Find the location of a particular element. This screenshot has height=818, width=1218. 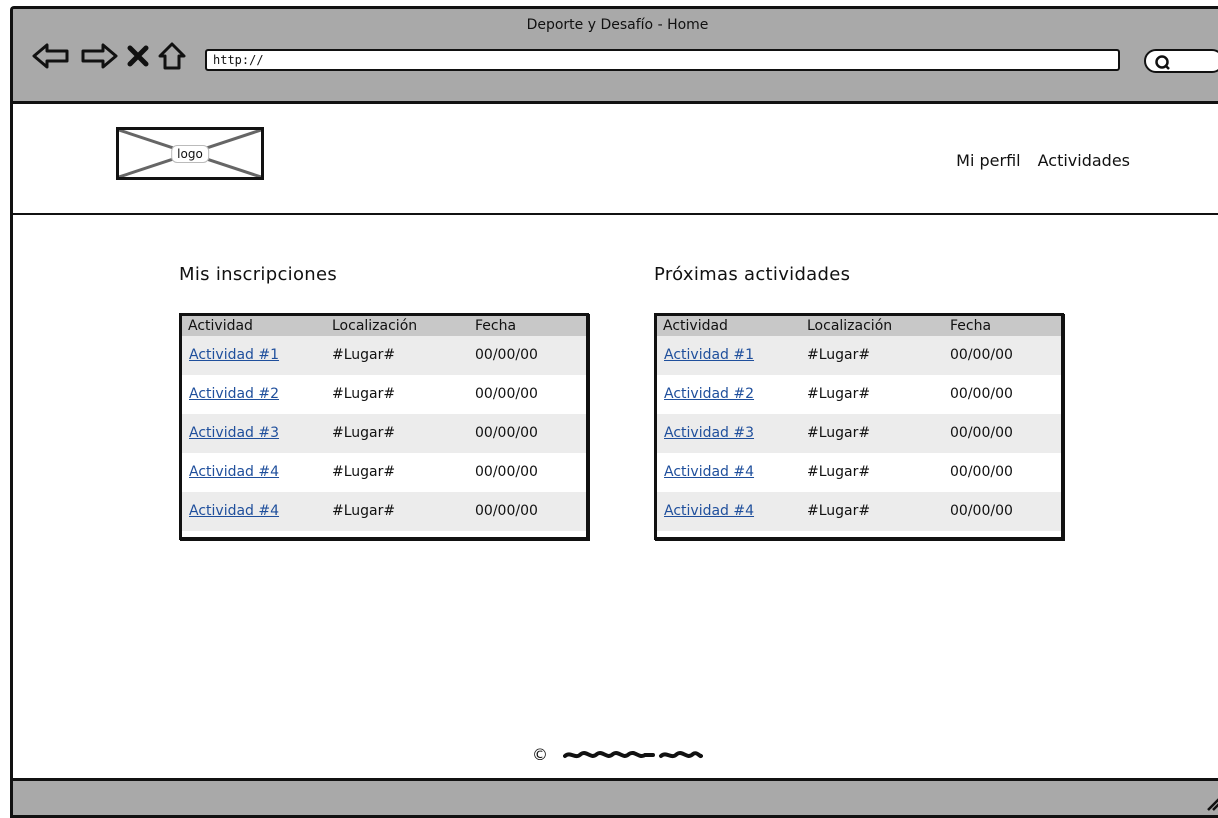

site-header: logo Mi perfil Actividades is located at coordinates (615, 159).